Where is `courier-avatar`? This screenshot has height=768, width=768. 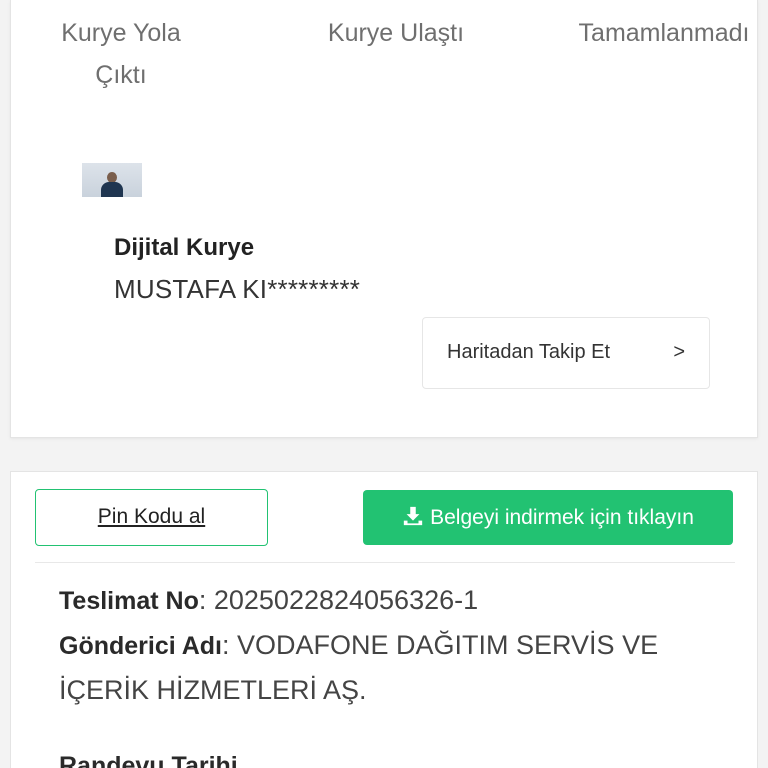 courier-avatar is located at coordinates (112, 180).